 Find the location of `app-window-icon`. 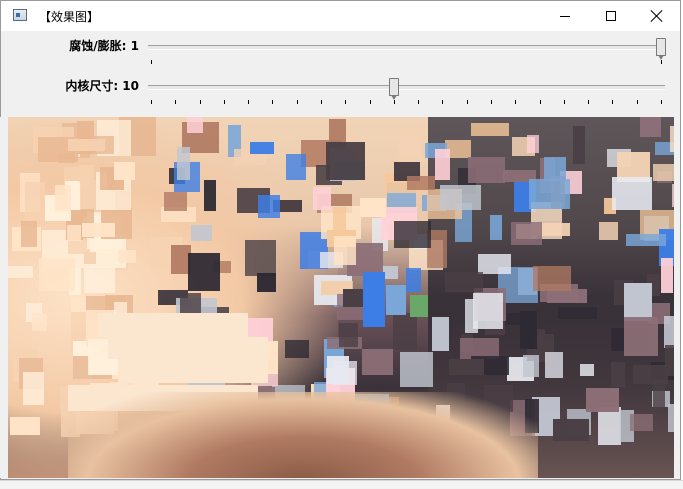

app-window-icon is located at coordinates (20, 15).